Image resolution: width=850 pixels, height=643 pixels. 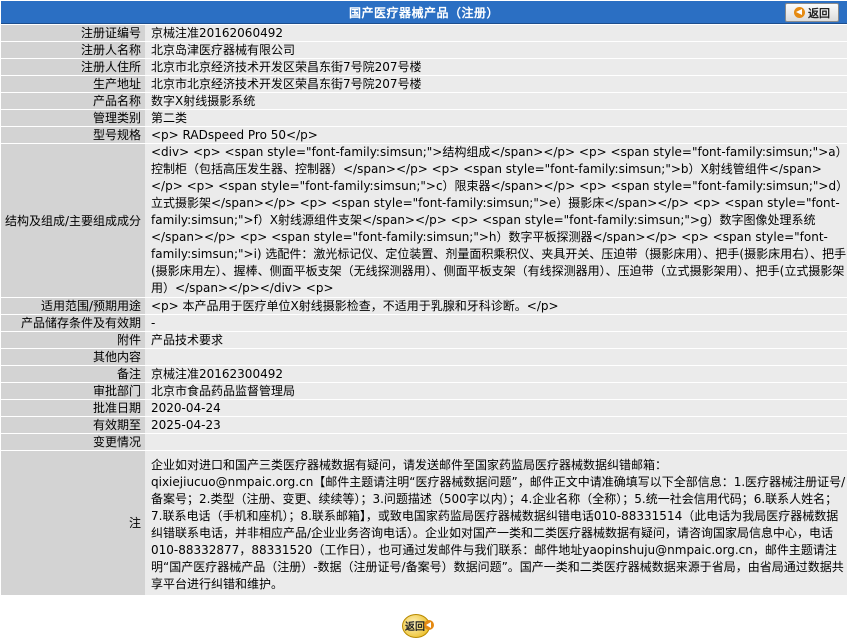 I want to click on row-value: <p> RADspeed Pro 50</p>, so click(x=496, y=135).